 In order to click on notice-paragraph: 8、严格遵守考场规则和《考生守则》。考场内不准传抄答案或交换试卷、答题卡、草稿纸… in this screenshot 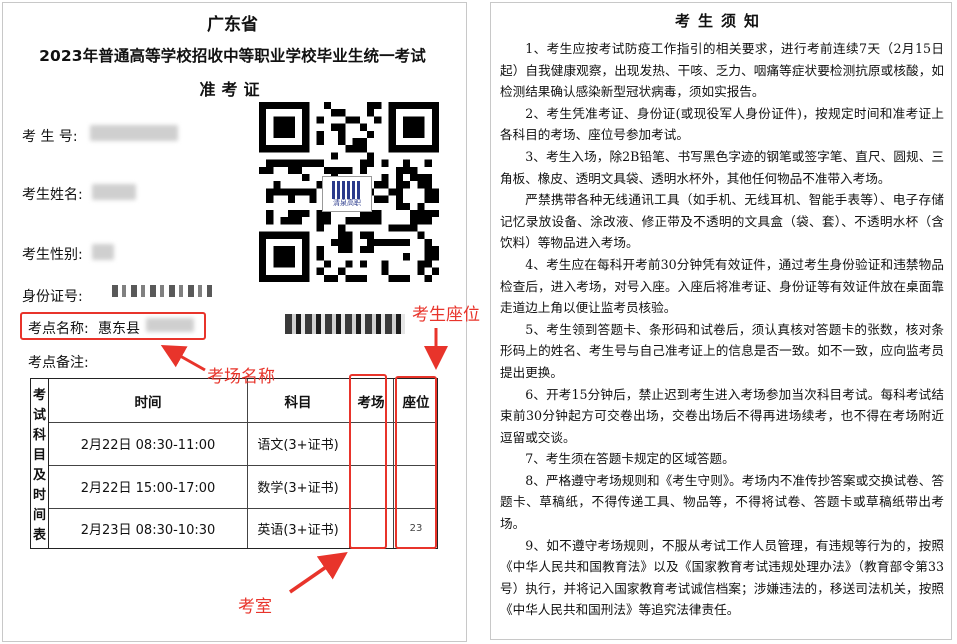, I will do `click(722, 502)`.